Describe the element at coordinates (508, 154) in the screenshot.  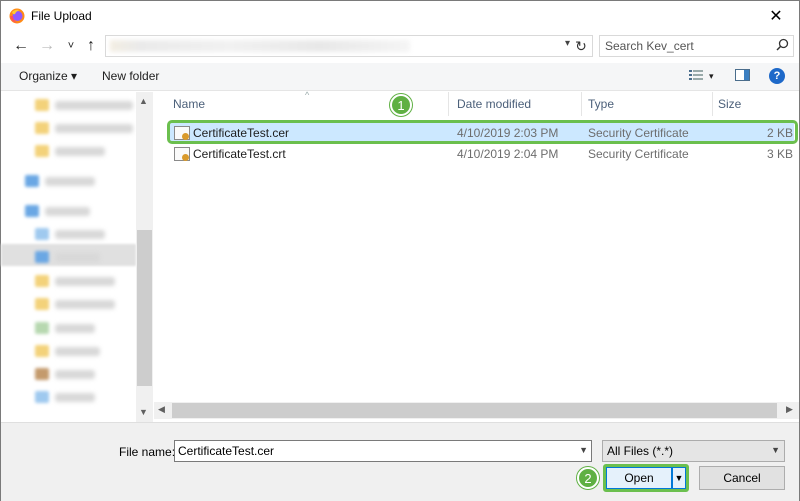
I see `file-date: 4/10/2019 2:04 PM` at that location.